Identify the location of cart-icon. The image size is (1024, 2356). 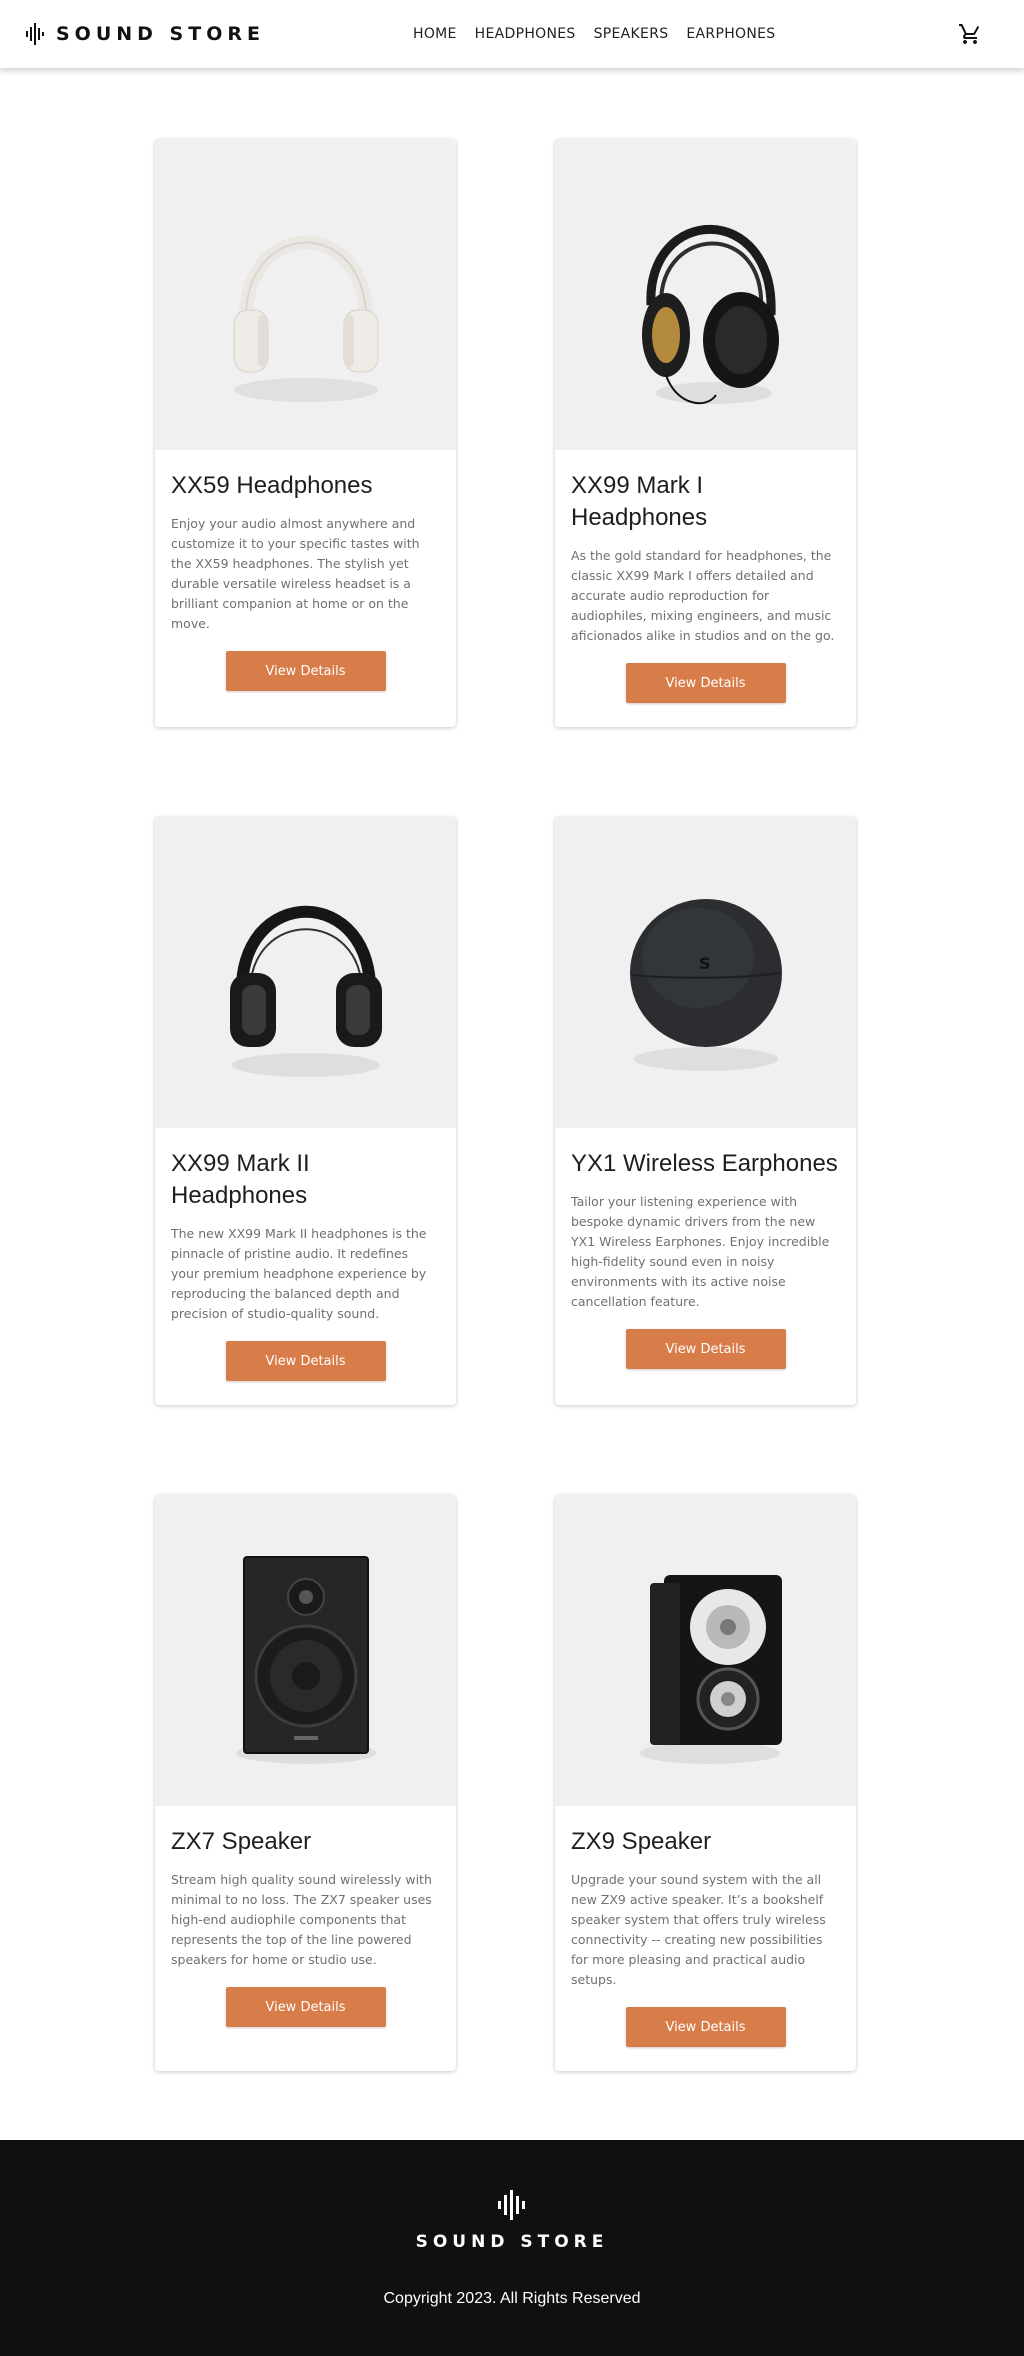
(970, 34).